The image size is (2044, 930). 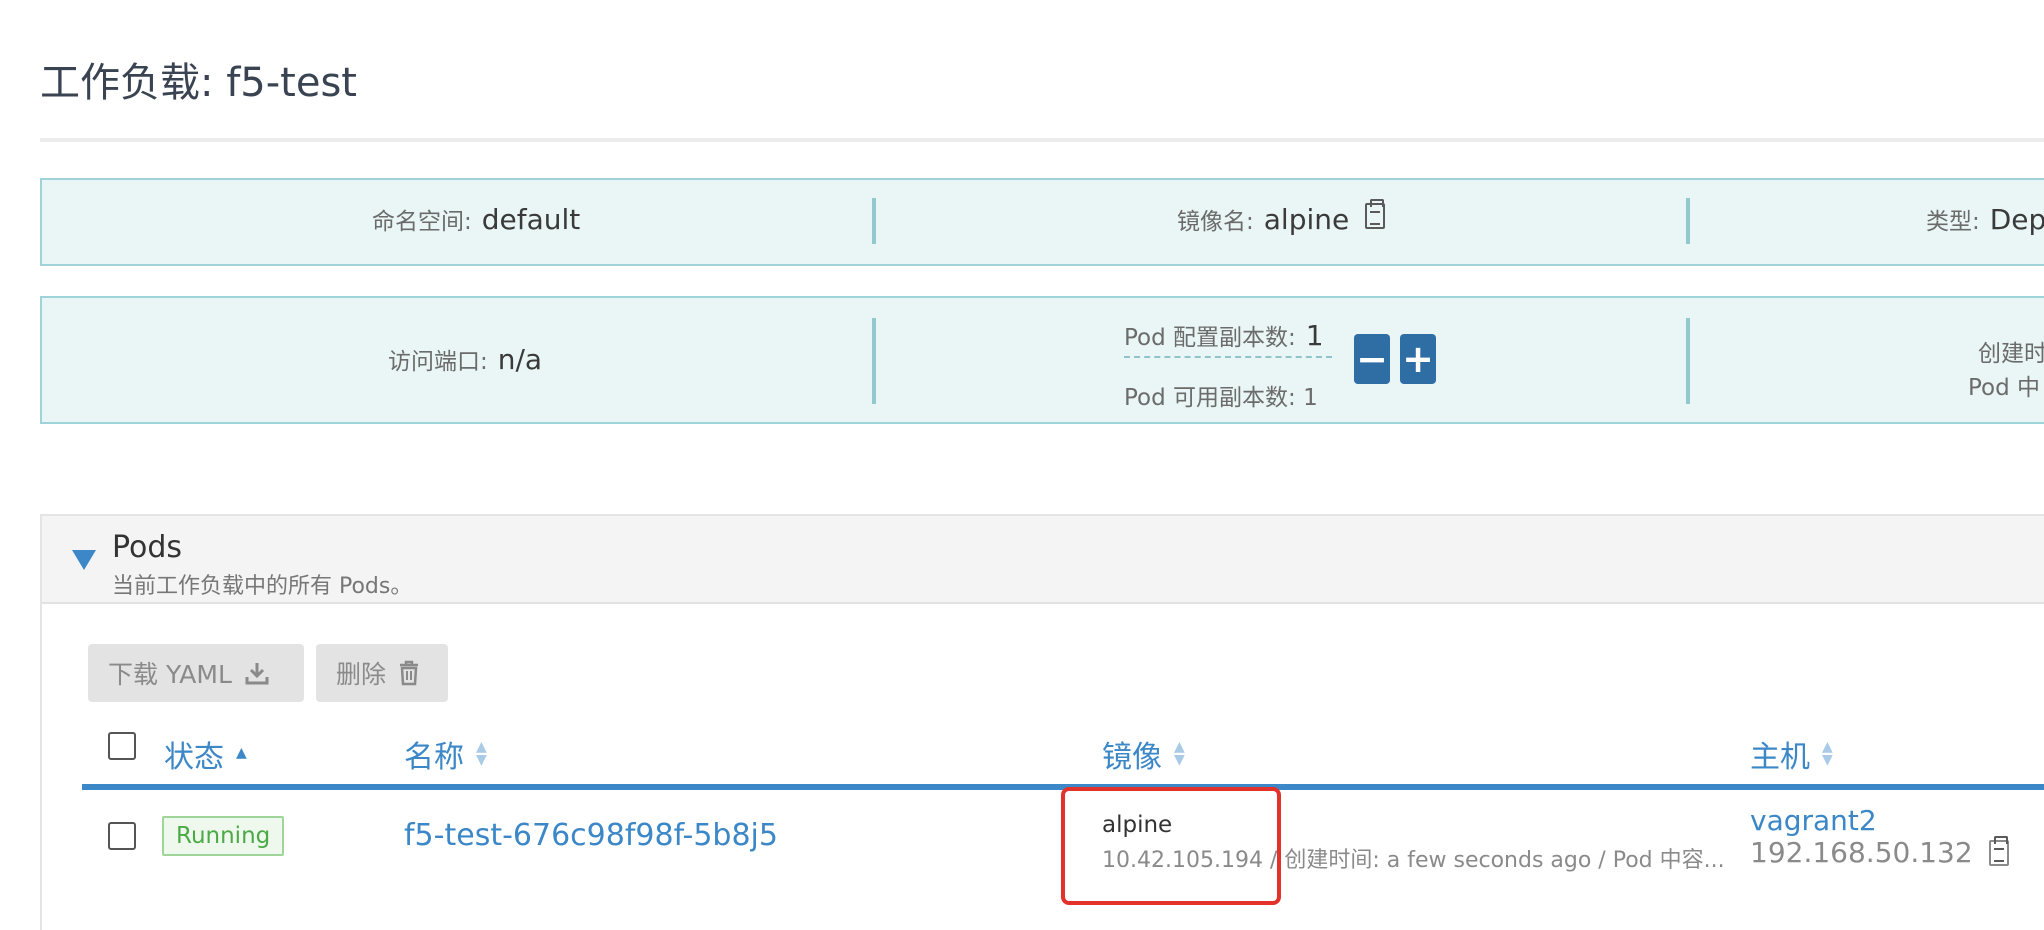 What do you see at coordinates (198, 83) in the screenshot?
I see `page-title: 工作负载: f5-test` at bounding box center [198, 83].